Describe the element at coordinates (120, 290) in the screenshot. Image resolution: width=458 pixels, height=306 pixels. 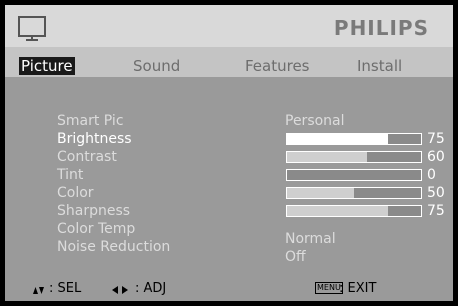
I see `left-right-arrows-icon` at that location.